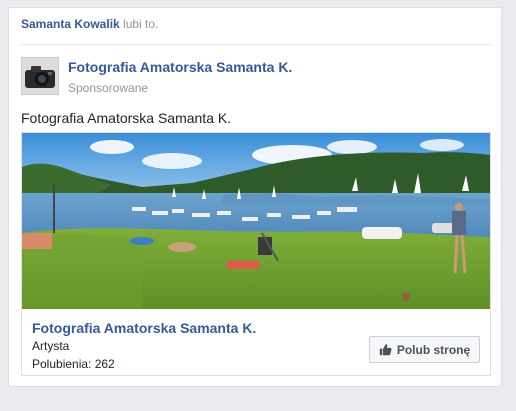 Image resolution: width=516 pixels, height=411 pixels. I want to click on sponsored-label: Sponsorowane, so click(108, 88).